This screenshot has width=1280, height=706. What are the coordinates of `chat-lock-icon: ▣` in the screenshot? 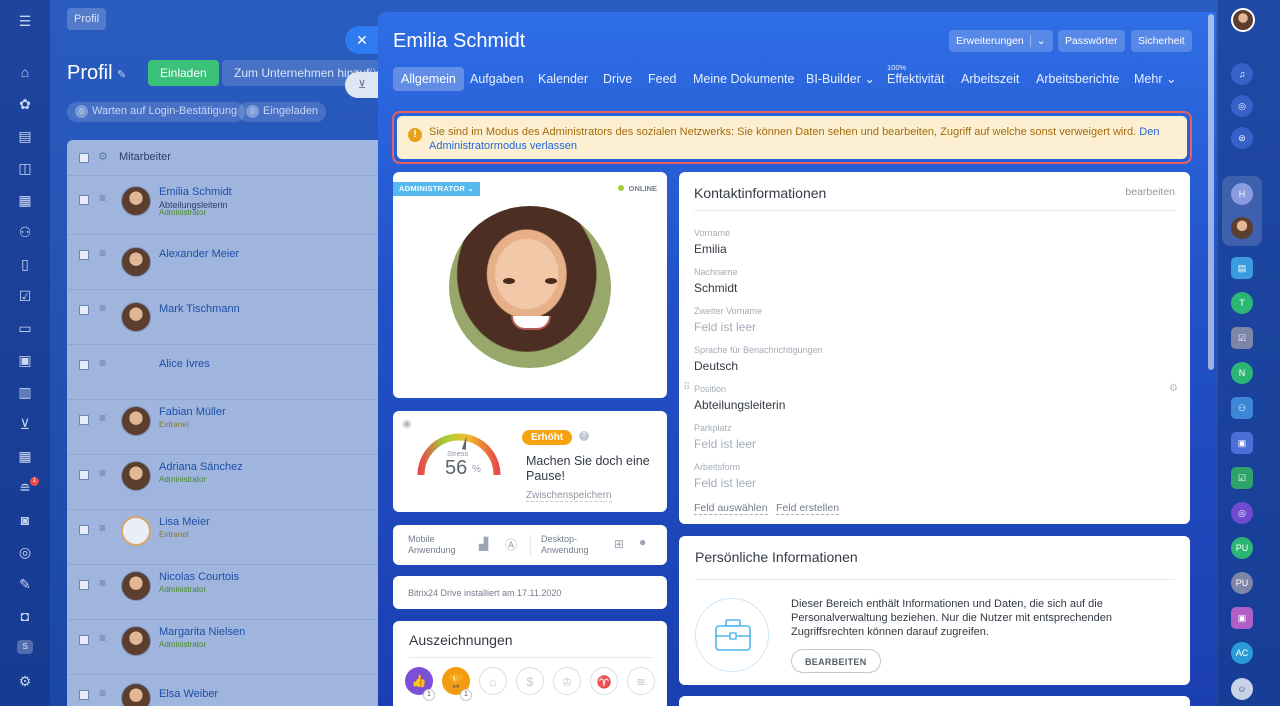 It's located at (1242, 443).